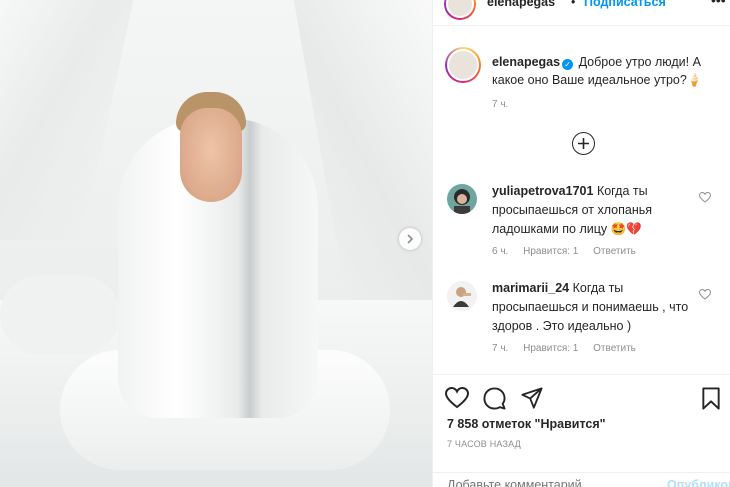 The image size is (730, 487). I want to click on plus-icon, so click(583, 143).